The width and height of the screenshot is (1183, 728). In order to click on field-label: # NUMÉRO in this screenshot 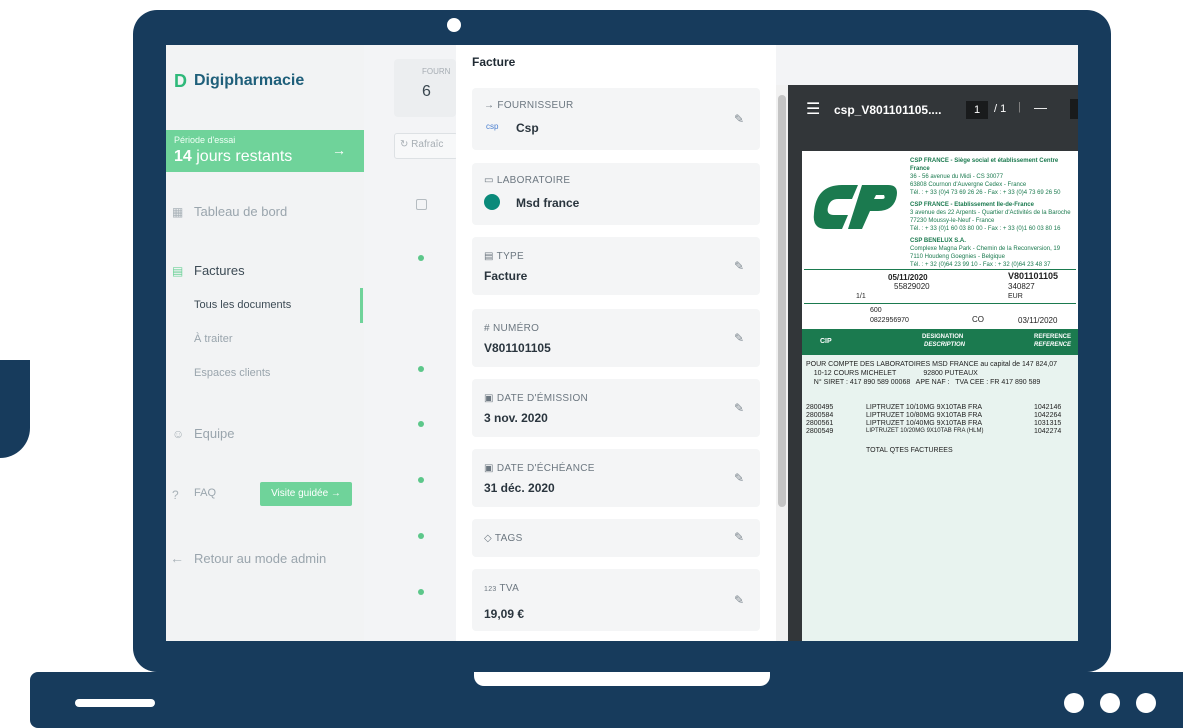, I will do `click(512, 328)`.